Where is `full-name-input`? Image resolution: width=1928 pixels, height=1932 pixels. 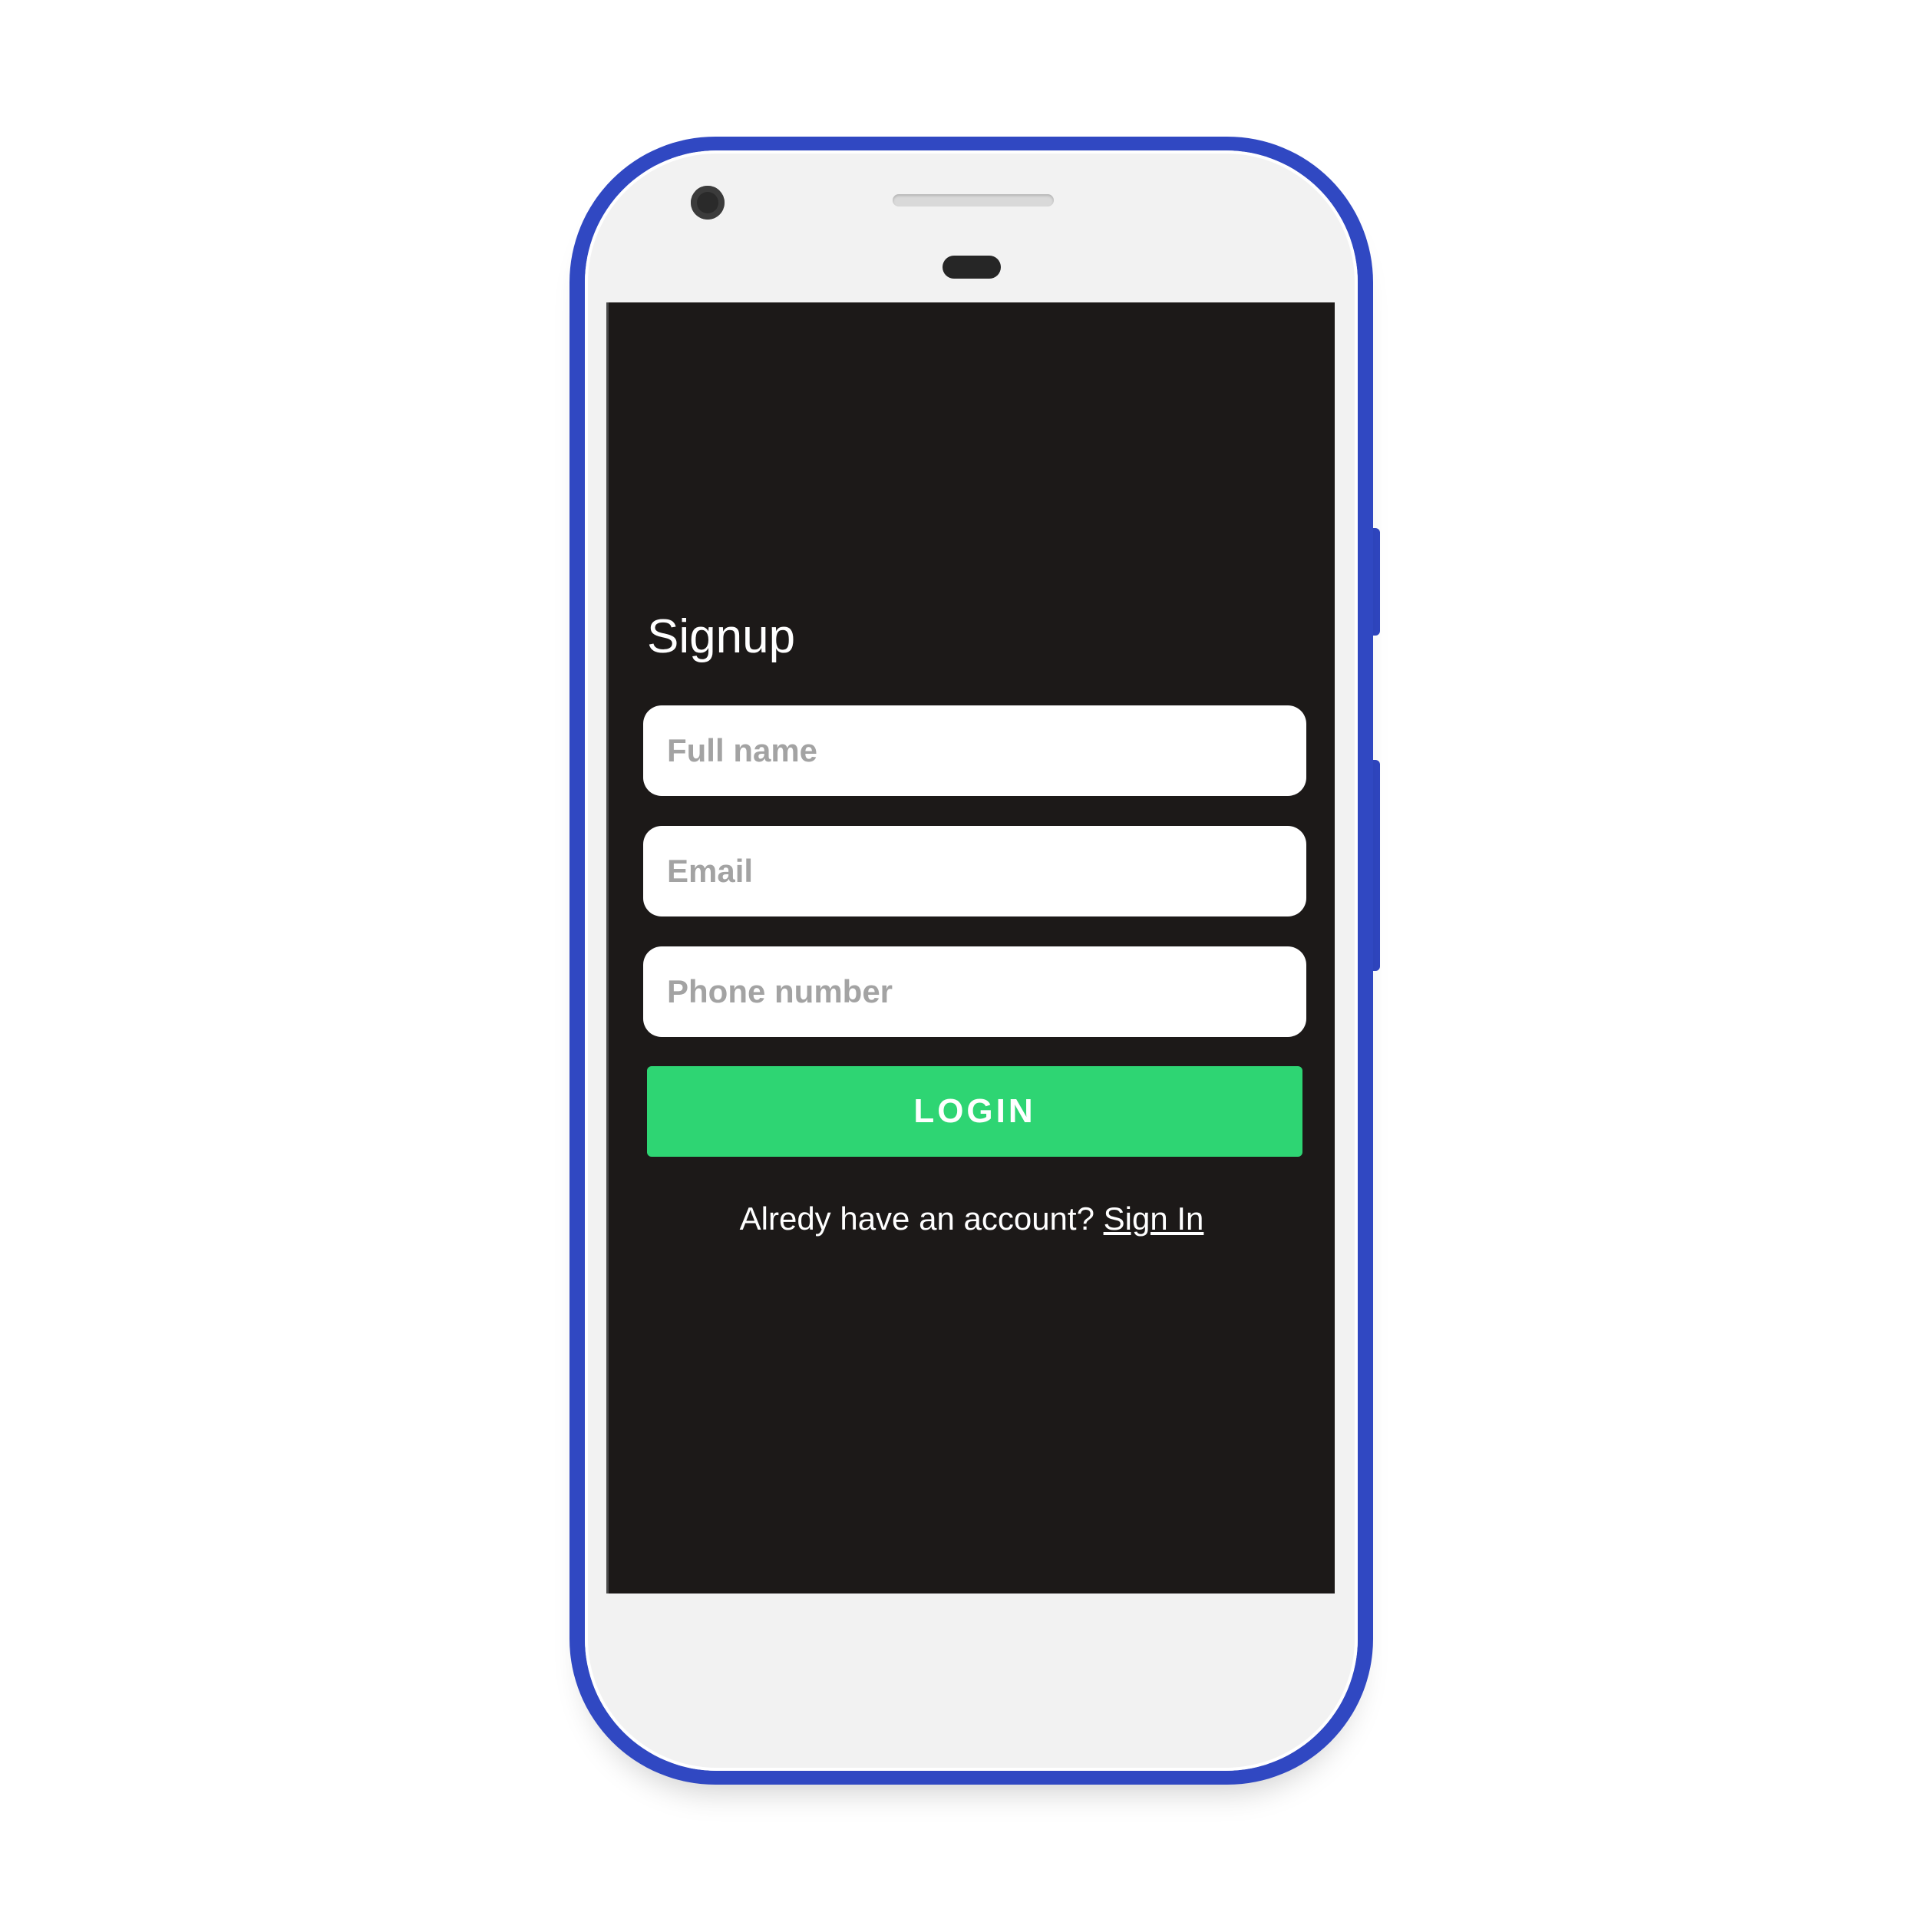 full-name-input is located at coordinates (985, 751).